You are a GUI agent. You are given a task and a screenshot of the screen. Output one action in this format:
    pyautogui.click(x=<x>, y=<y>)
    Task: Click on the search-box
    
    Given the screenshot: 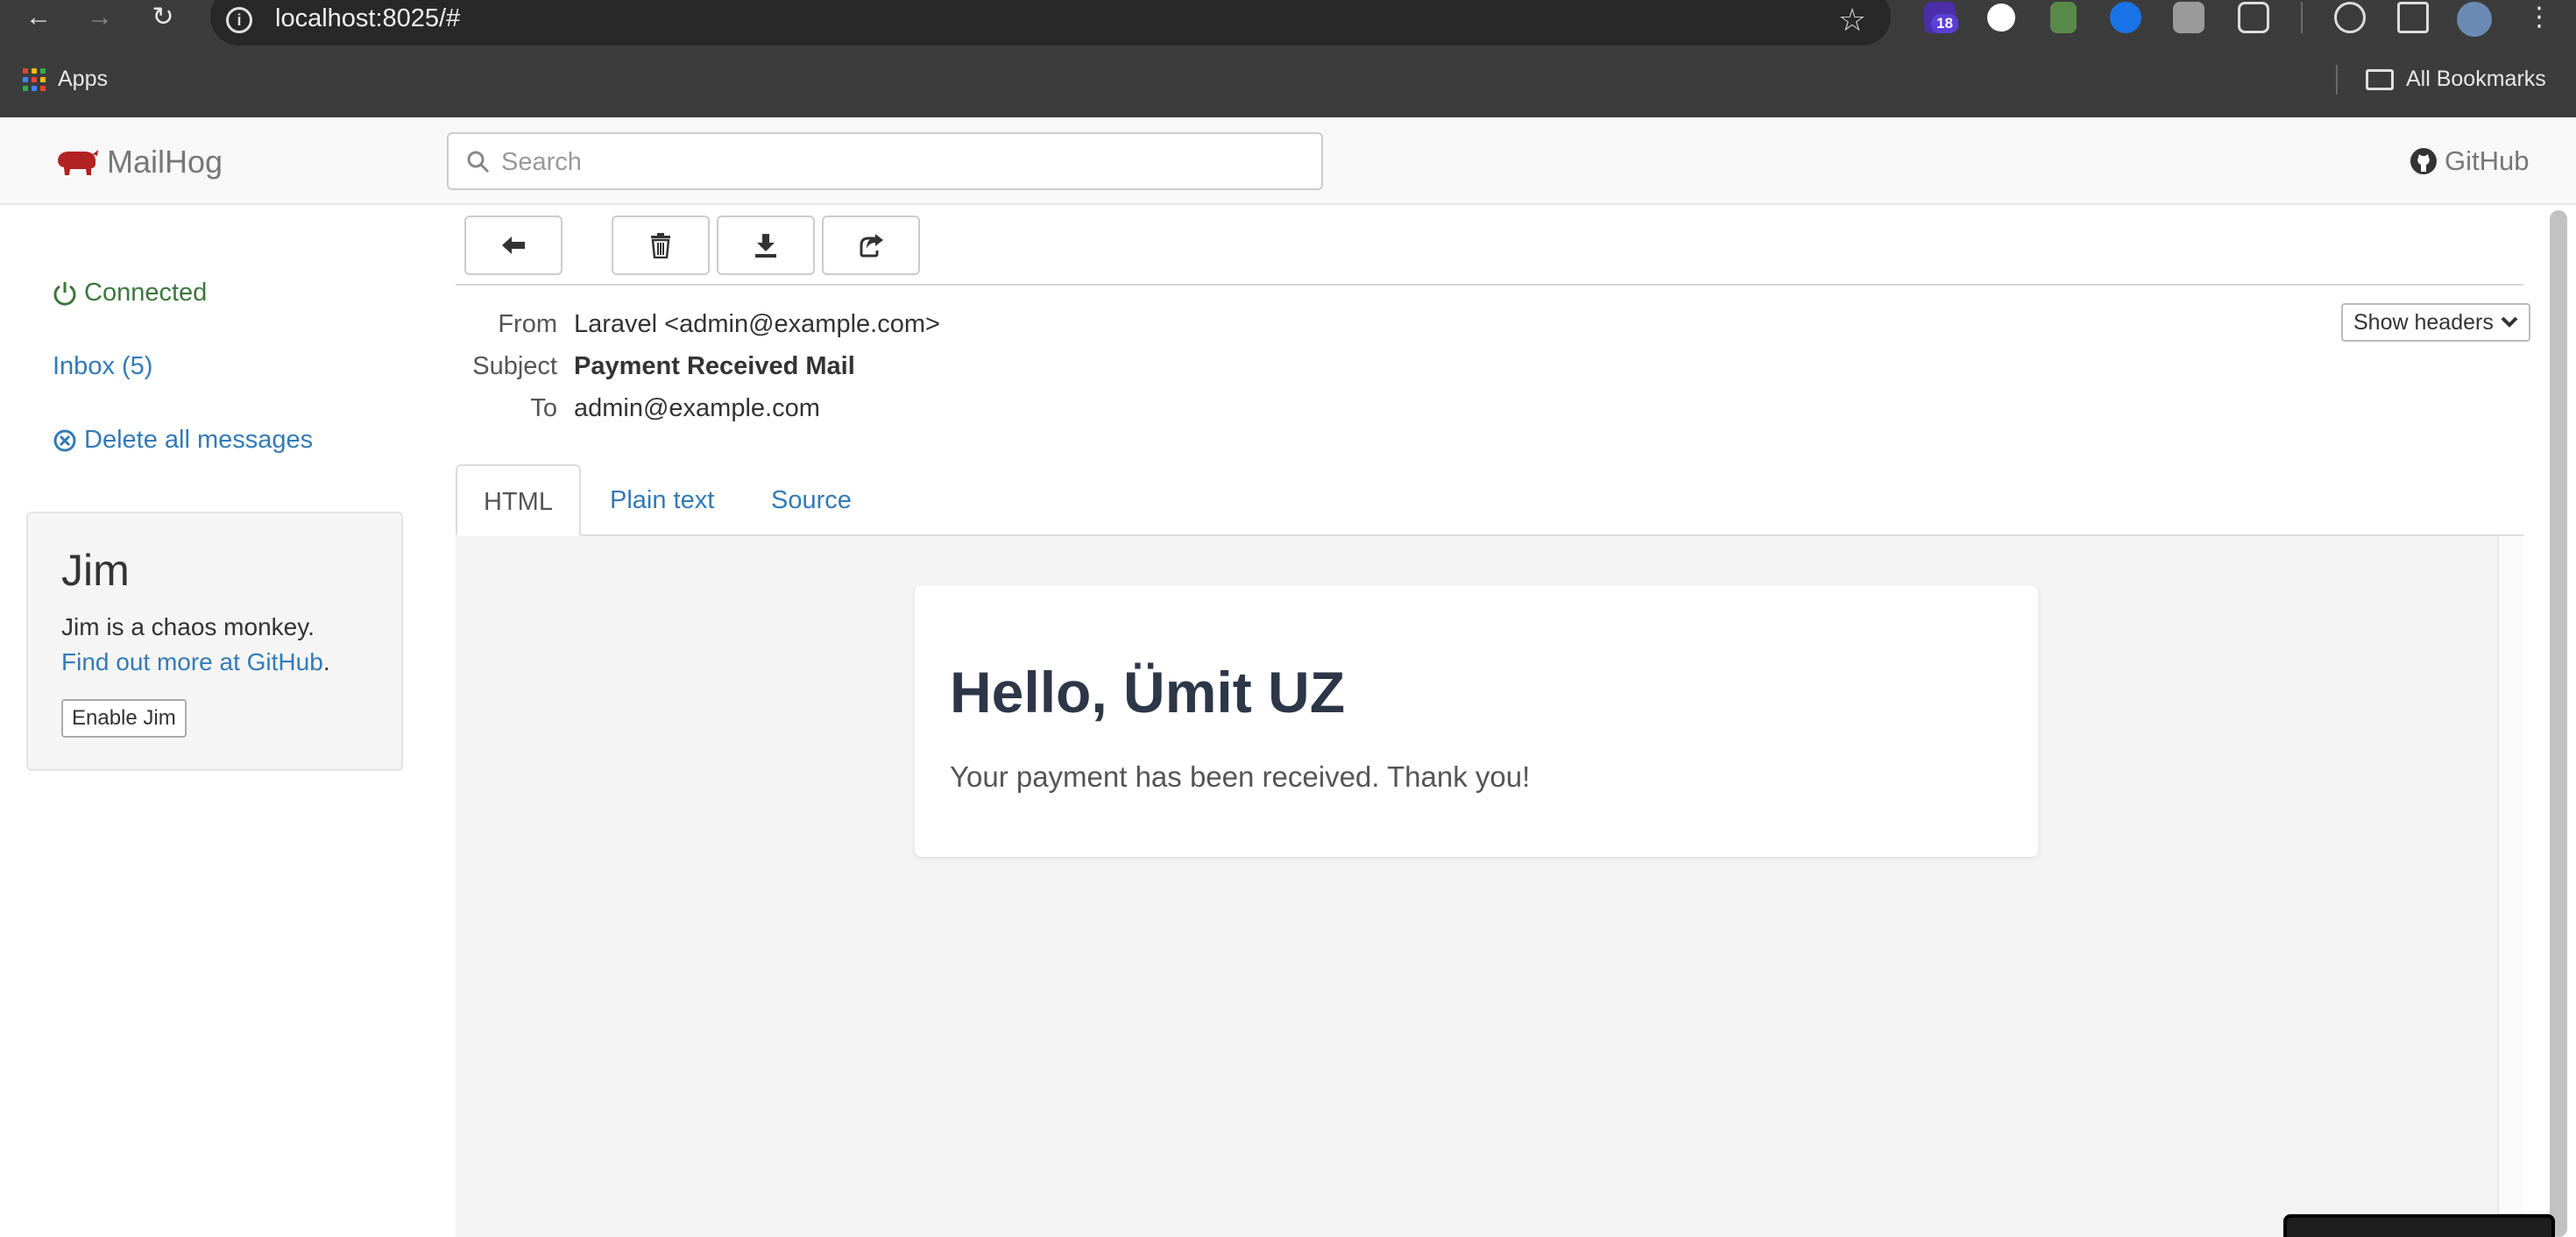 What is the action you would take?
    pyautogui.click(x=885, y=161)
    